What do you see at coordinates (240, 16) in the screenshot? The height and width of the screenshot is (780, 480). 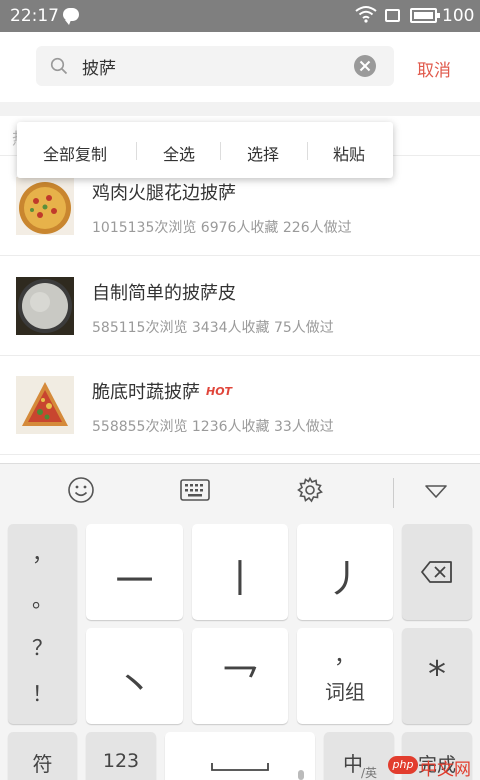 I see `status-bar: 22:17 100` at bounding box center [240, 16].